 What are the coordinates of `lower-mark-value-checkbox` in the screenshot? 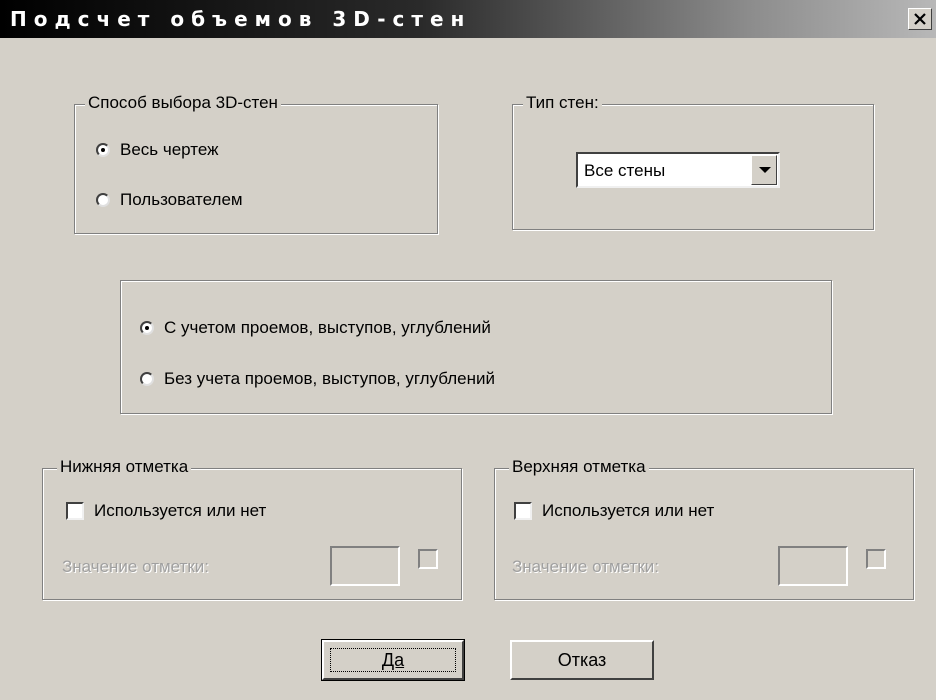 It's located at (428, 559).